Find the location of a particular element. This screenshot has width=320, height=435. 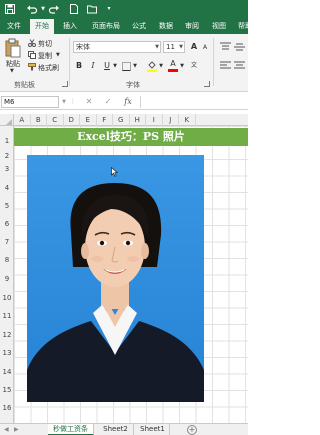

tab-insert: 插入 is located at coordinates (70, 26).